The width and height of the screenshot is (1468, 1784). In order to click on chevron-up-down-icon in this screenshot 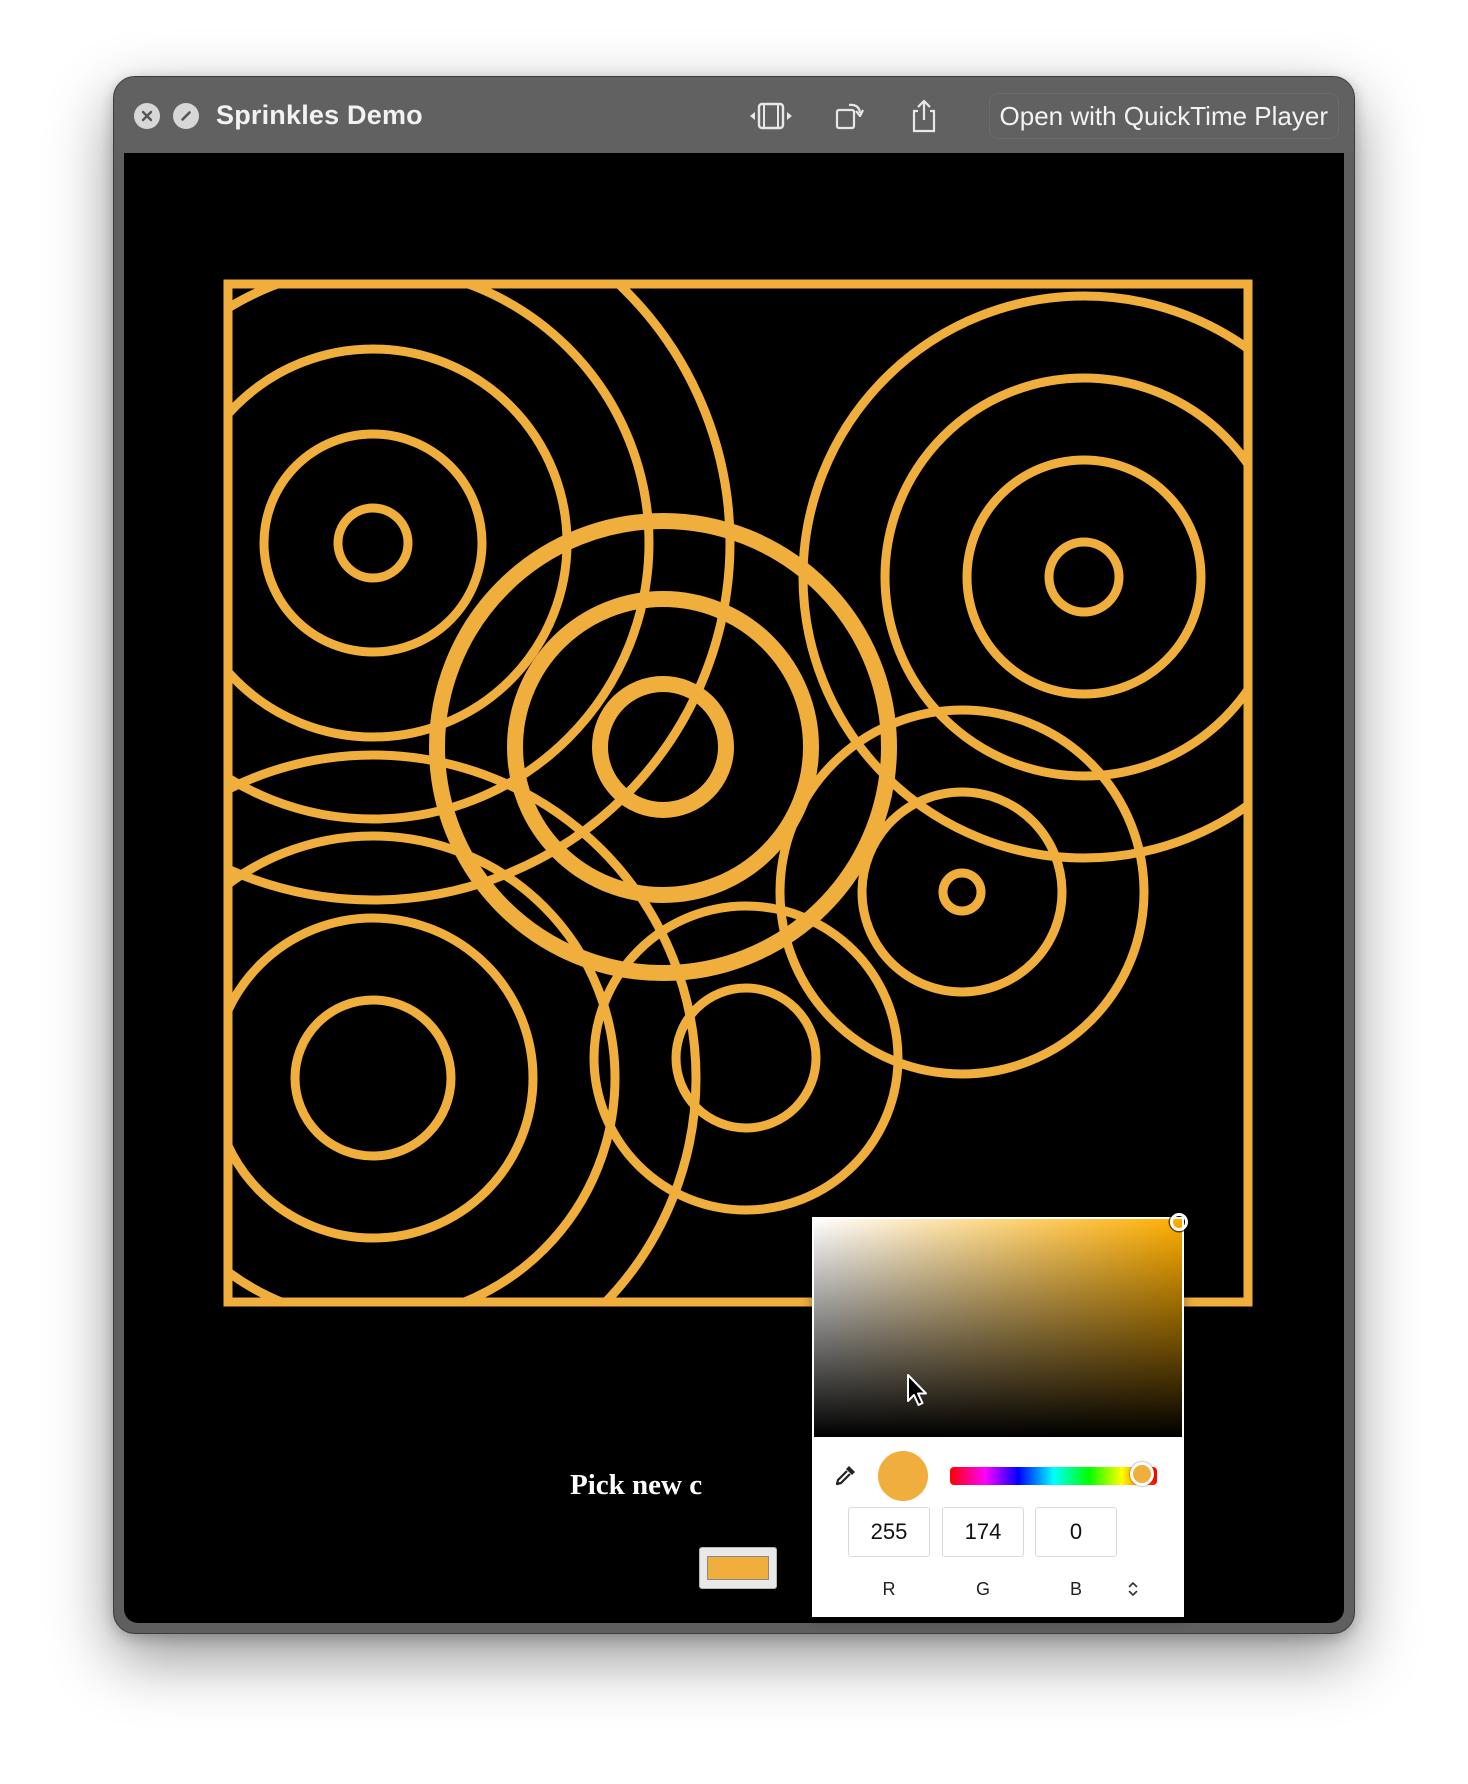, I will do `click(1133, 1589)`.